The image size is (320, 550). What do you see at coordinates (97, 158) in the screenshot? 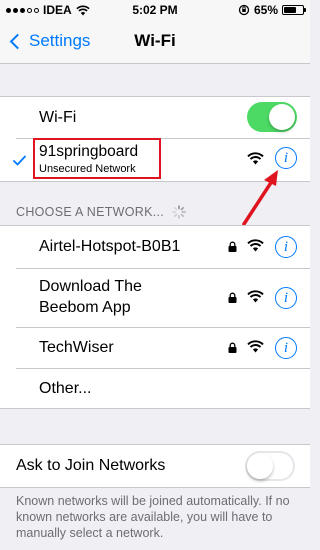
I see `annotation-box` at bounding box center [97, 158].